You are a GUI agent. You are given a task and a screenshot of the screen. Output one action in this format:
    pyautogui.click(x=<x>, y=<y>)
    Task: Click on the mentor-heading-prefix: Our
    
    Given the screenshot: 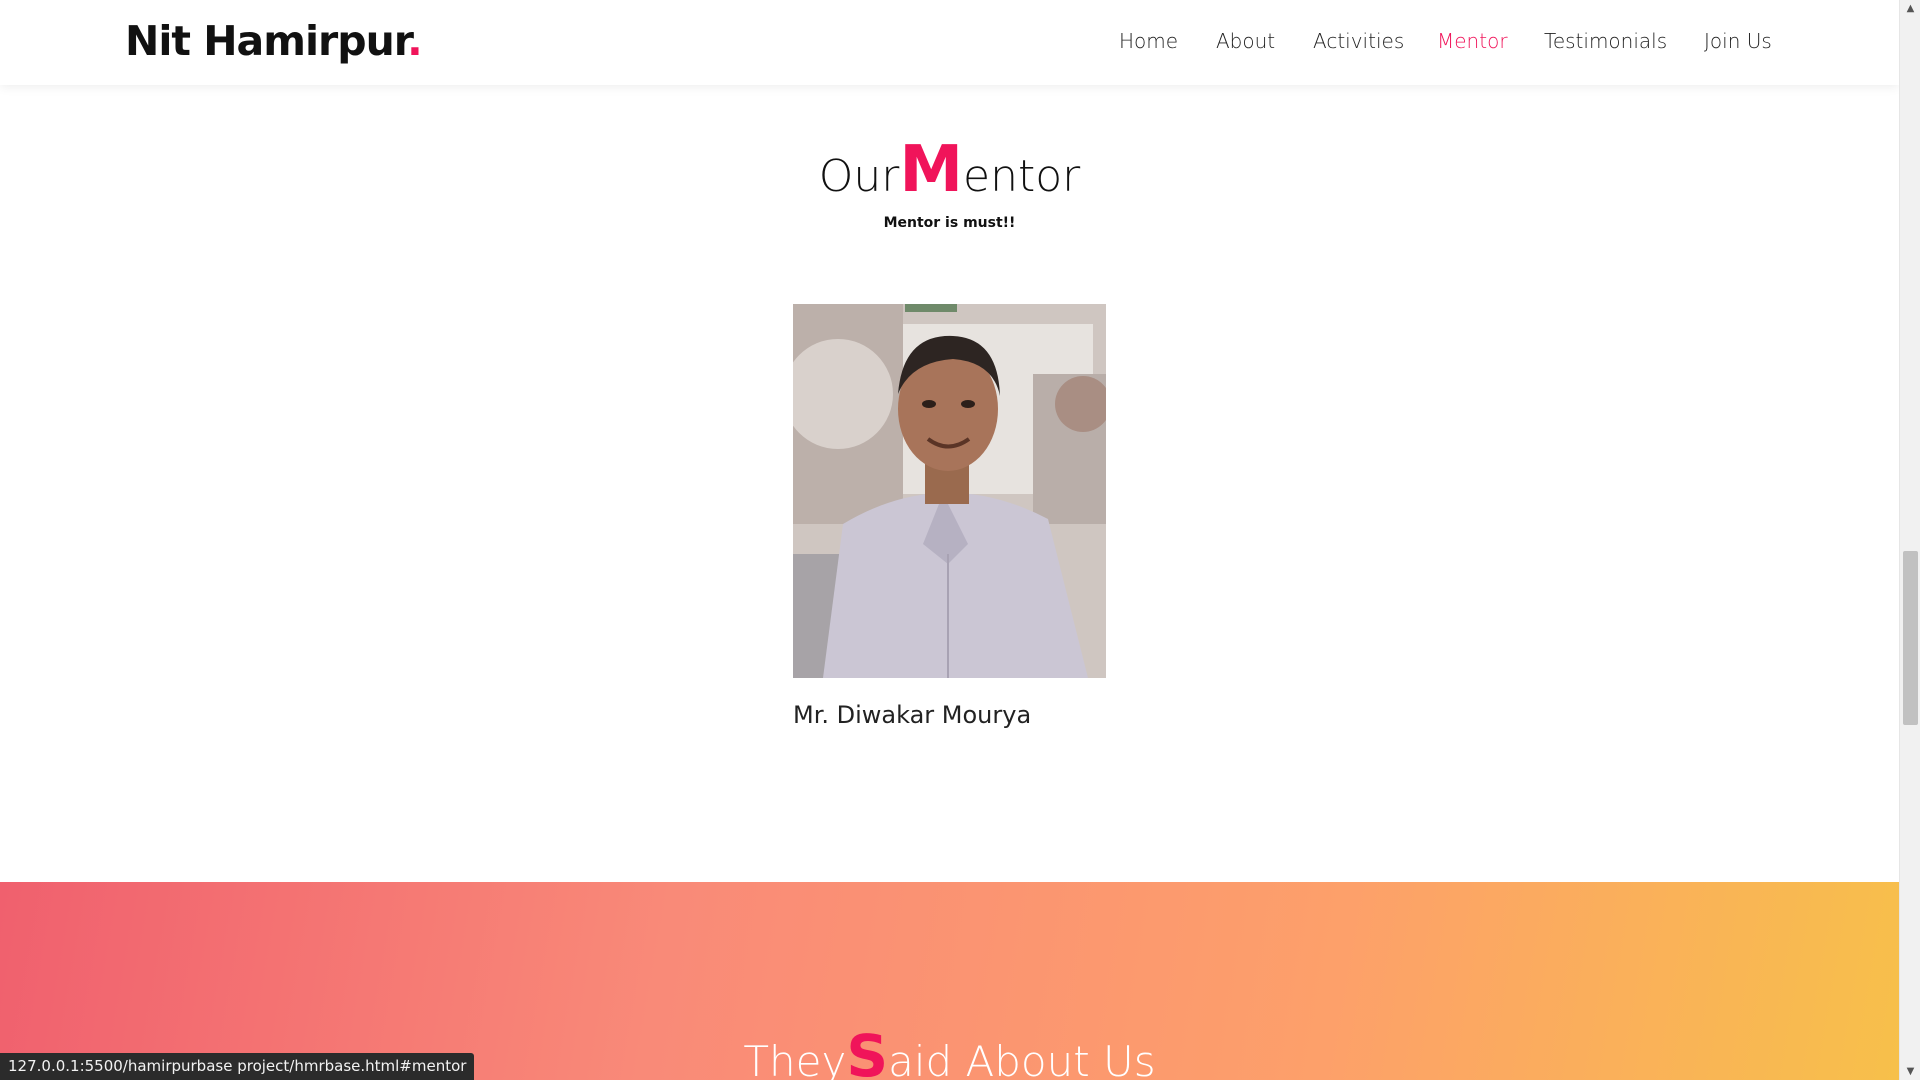 What is the action you would take?
    pyautogui.click(x=859, y=176)
    